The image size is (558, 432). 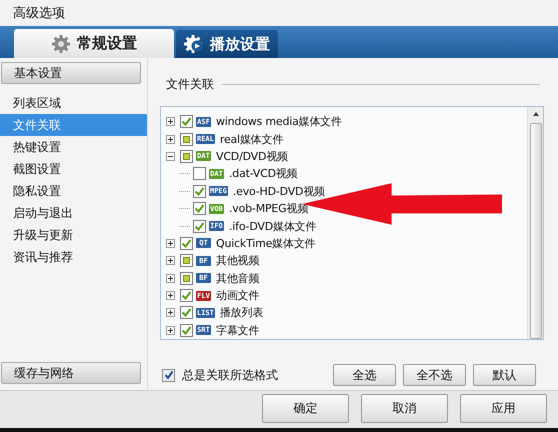 What do you see at coordinates (194, 44) in the screenshot?
I see `gear-play-icon` at bounding box center [194, 44].